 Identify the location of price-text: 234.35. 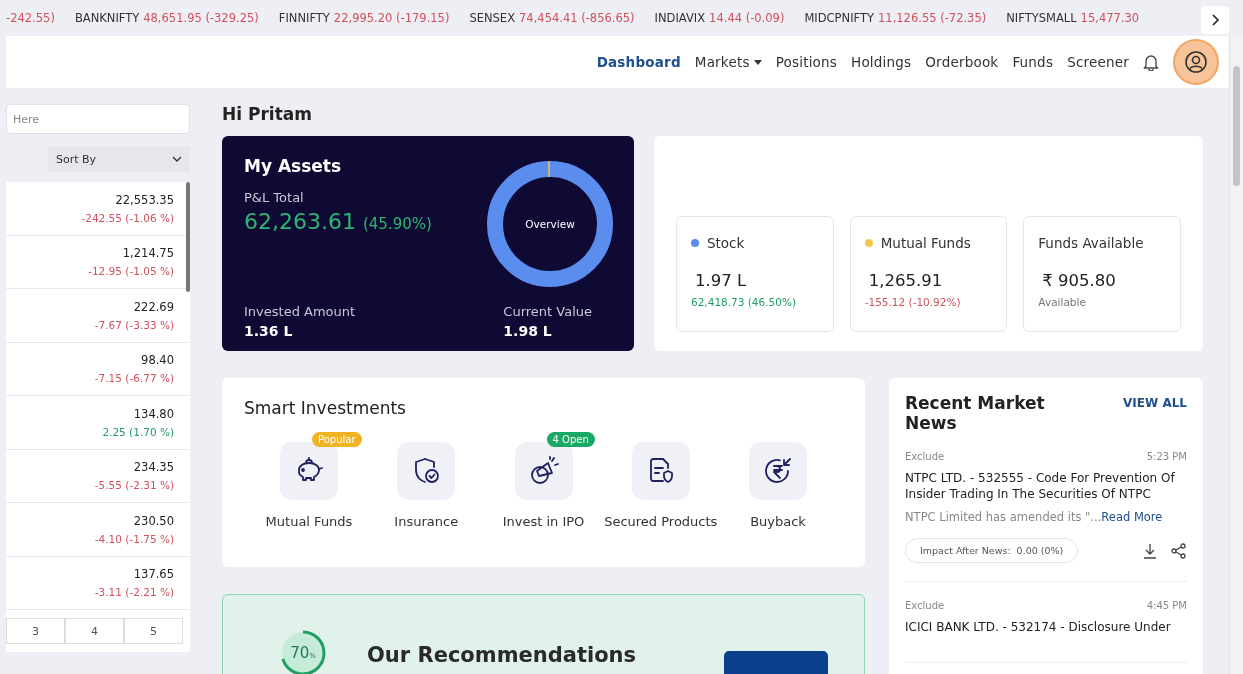
(153, 467).